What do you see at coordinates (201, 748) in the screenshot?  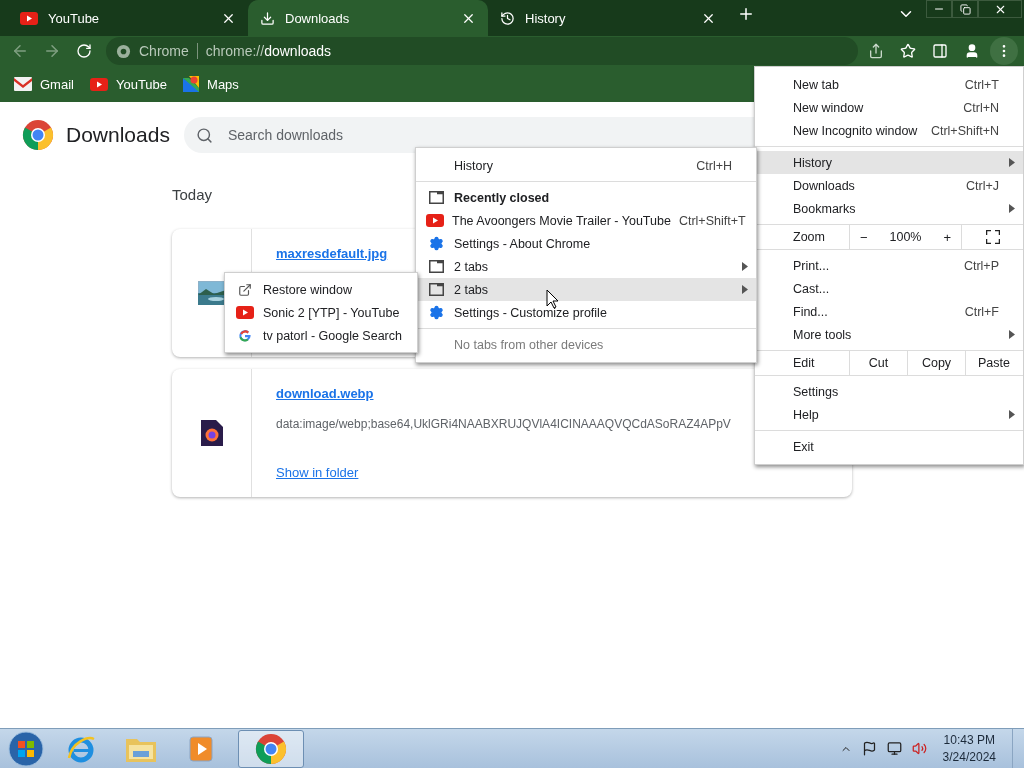 I see `media-player-icon` at bounding box center [201, 748].